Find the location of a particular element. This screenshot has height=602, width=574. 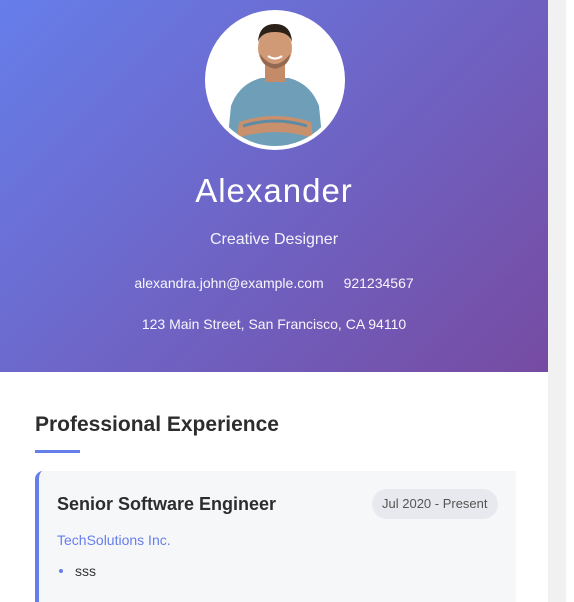

job-bullets: sss is located at coordinates (76, 571).